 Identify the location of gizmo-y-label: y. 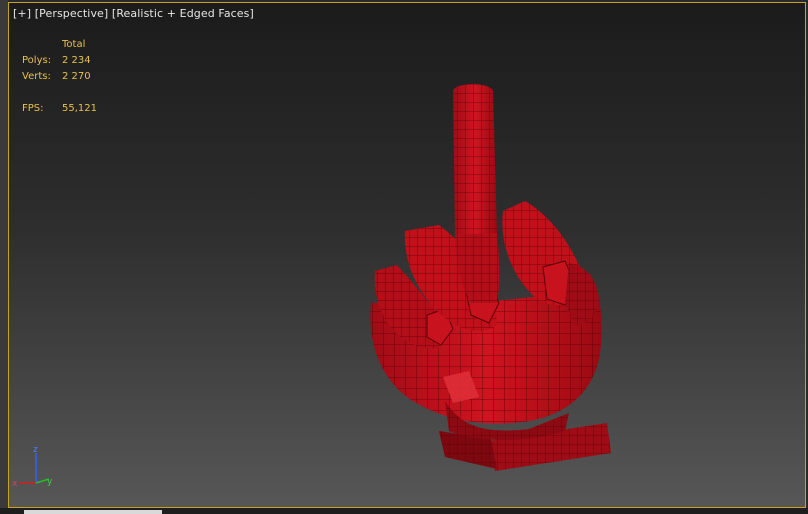
(50, 482).